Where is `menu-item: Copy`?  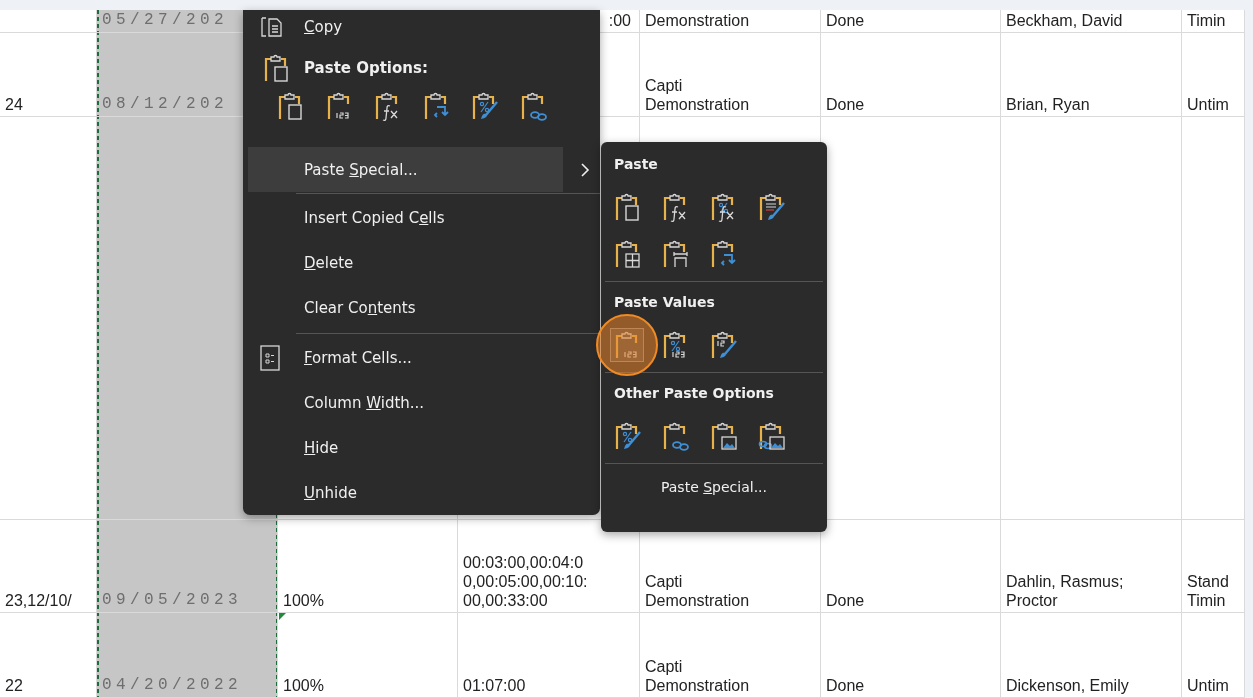 menu-item: Copy is located at coordinates (323, 27).